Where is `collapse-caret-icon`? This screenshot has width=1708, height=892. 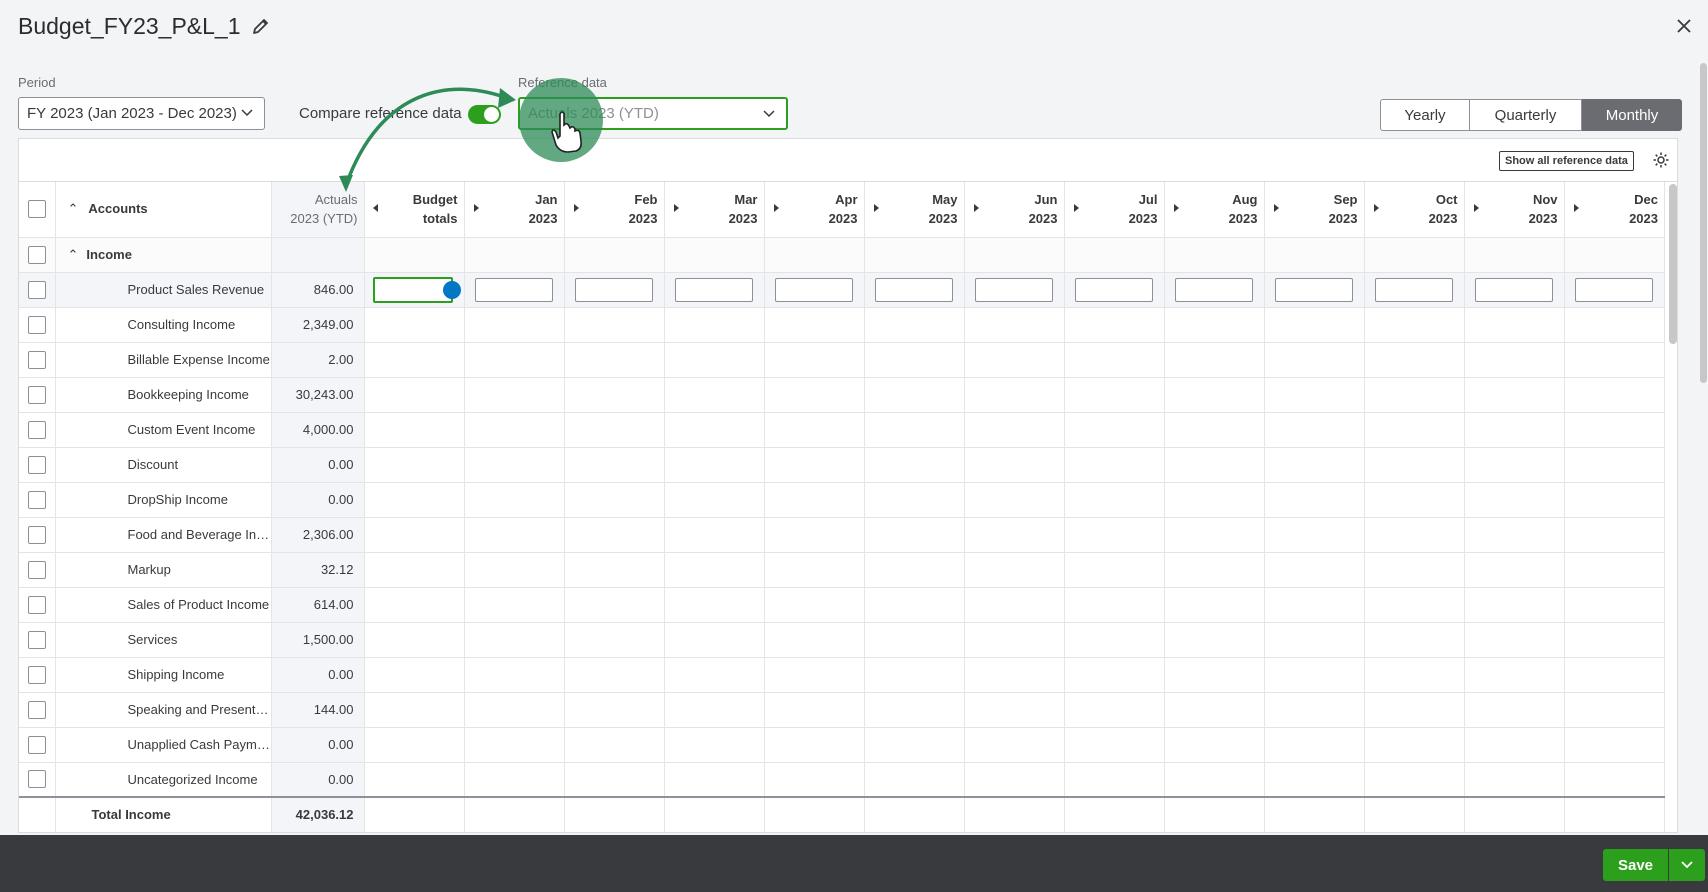 collapse-caret-icon is located at coordinates (375, 208).